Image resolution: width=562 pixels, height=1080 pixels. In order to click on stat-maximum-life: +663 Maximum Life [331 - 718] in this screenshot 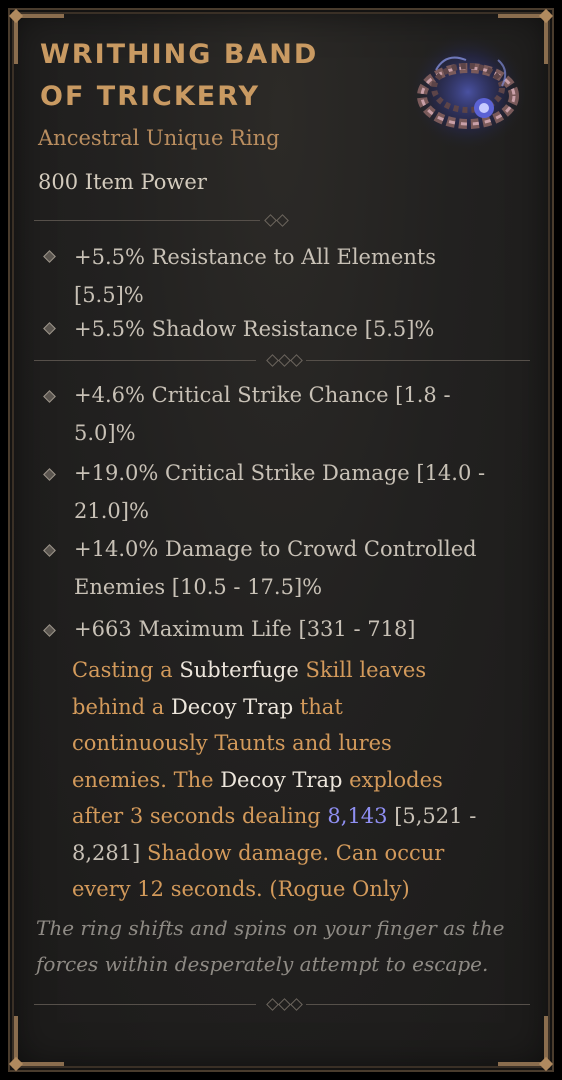, I will do `click(299, 629)`.